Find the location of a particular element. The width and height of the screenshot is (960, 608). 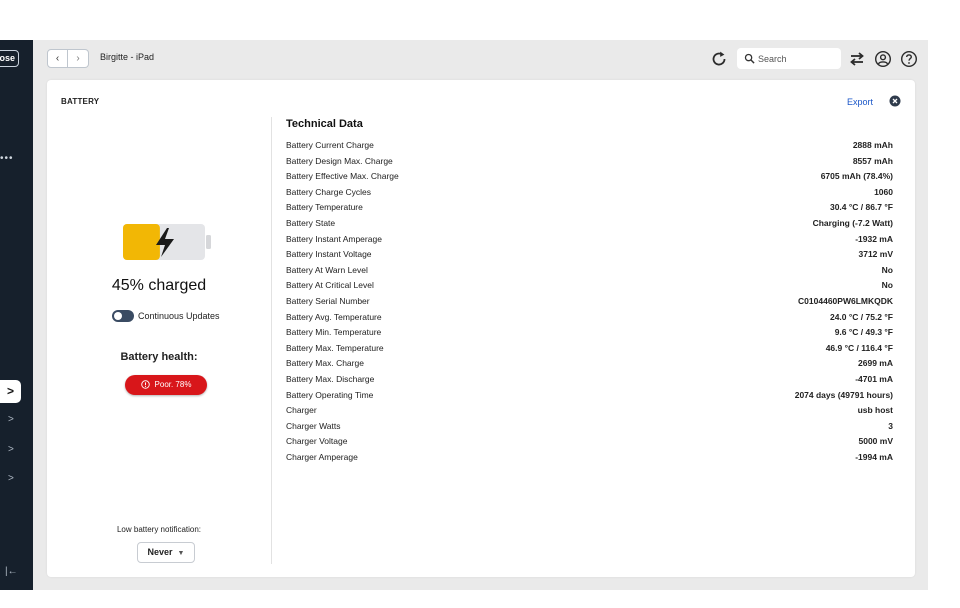

search-icon is located at coordinates (749, 58).